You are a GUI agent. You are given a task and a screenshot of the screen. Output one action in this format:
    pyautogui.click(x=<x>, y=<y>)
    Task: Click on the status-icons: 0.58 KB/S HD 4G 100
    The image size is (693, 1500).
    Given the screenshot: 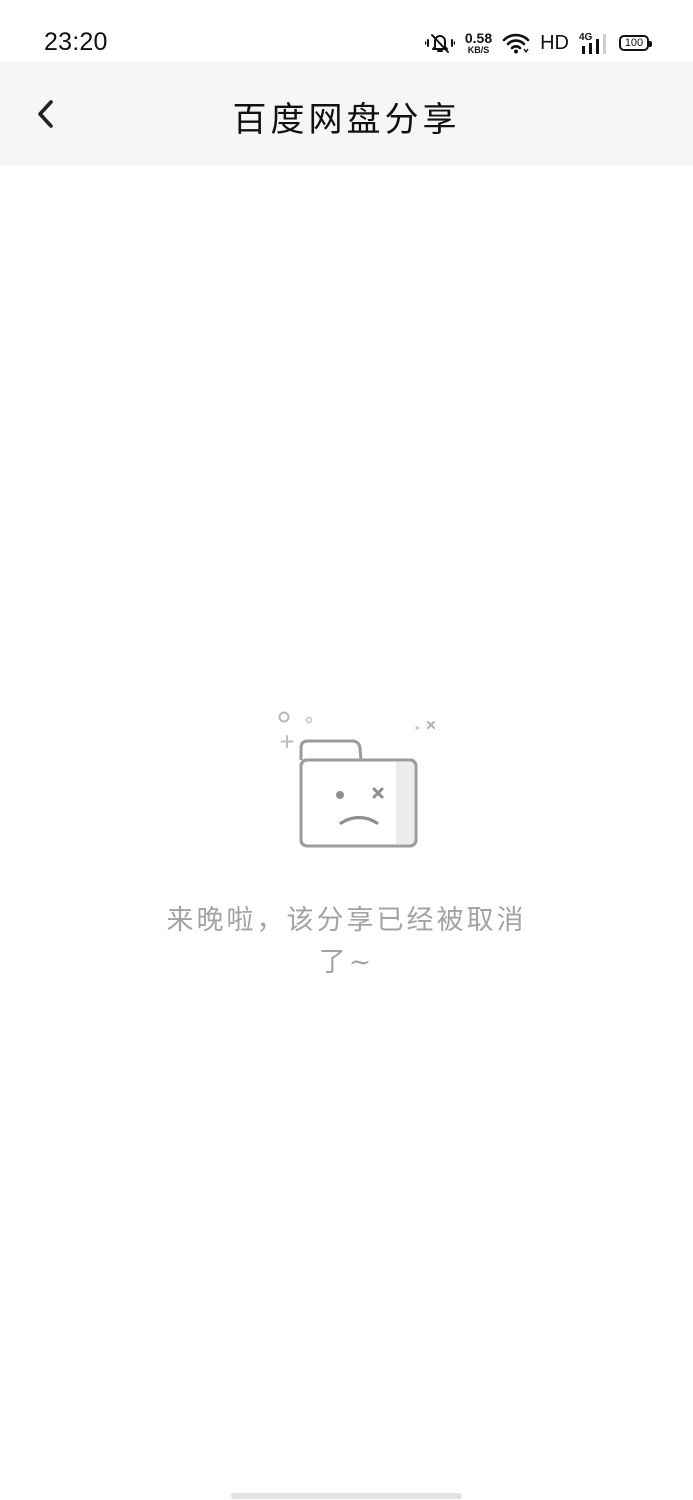 What is the action you would take?
    pyautogui.click(x=538, y=43)
    